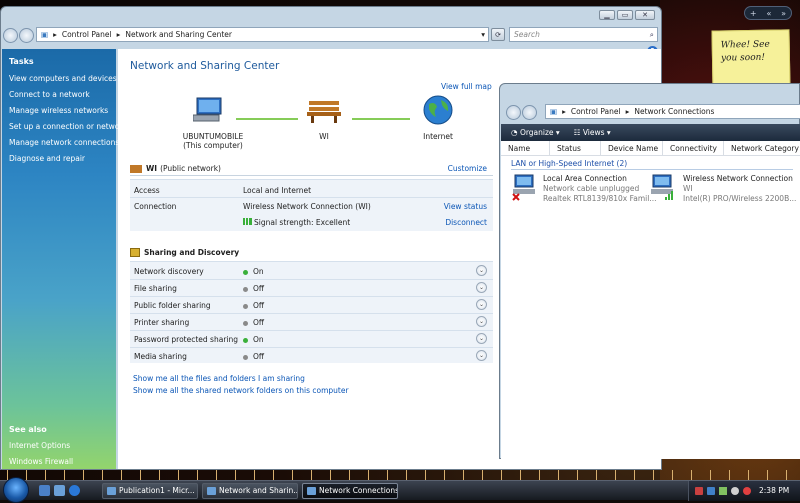 Image resolution: width=800 pixels, height=503 pixels. I want to click on refresh-icon: ⟳, so click(498, 34).